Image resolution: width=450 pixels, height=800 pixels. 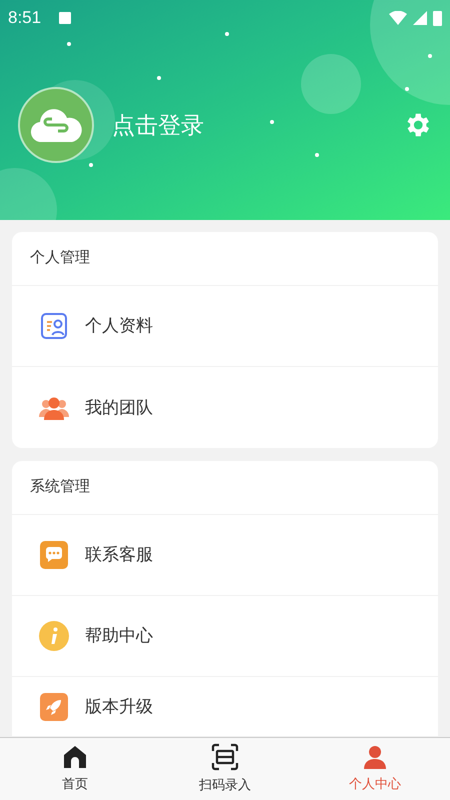 What do you see at coordinates (225, 785) in the screenshot?
I see `tab-label: 扫码录入` at bounding box center [225, 785].